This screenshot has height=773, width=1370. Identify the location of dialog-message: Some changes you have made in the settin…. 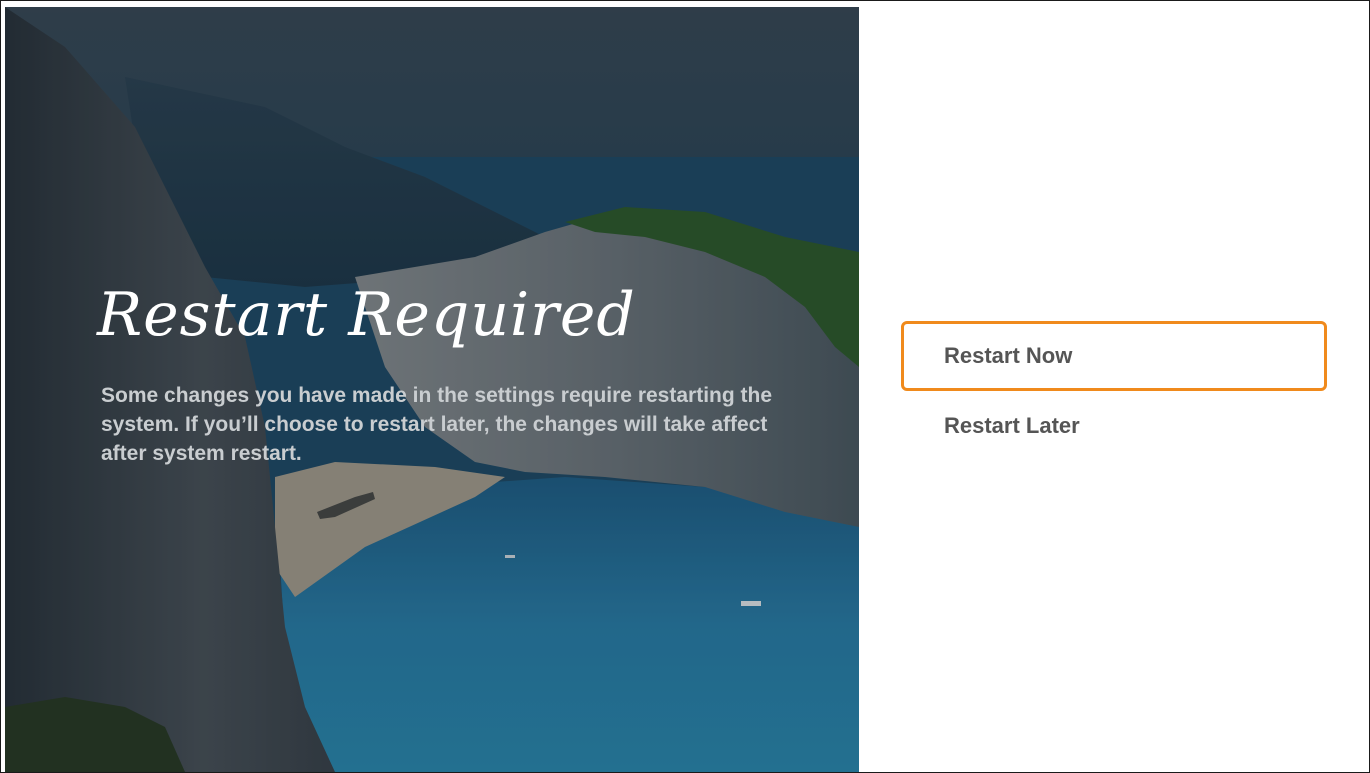
(437, 424).